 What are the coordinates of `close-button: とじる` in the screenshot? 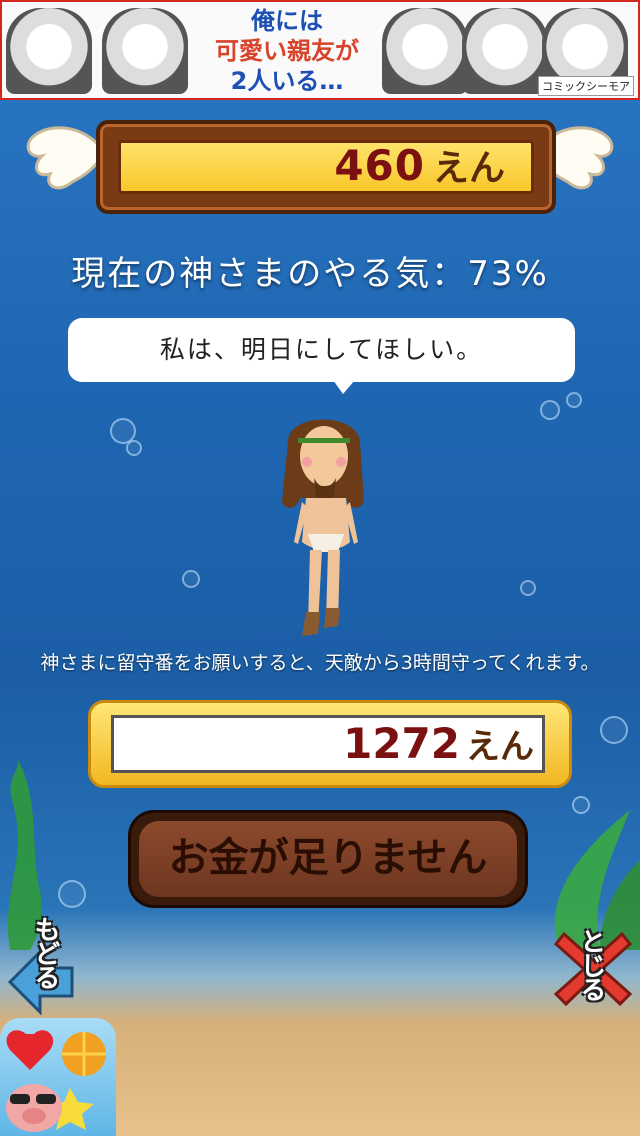 It's located at (593, 972).